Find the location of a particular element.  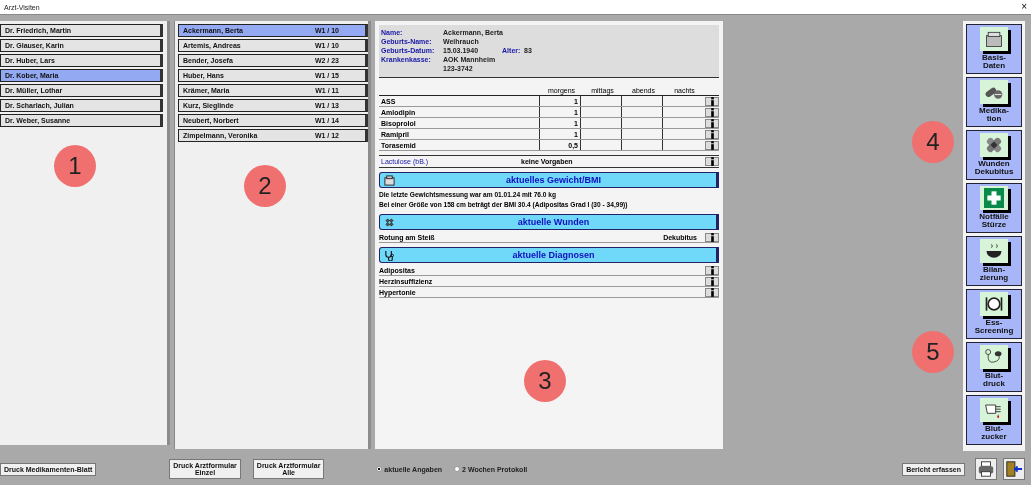

module-button: Blut- druck is located at coordinates (994, 367).